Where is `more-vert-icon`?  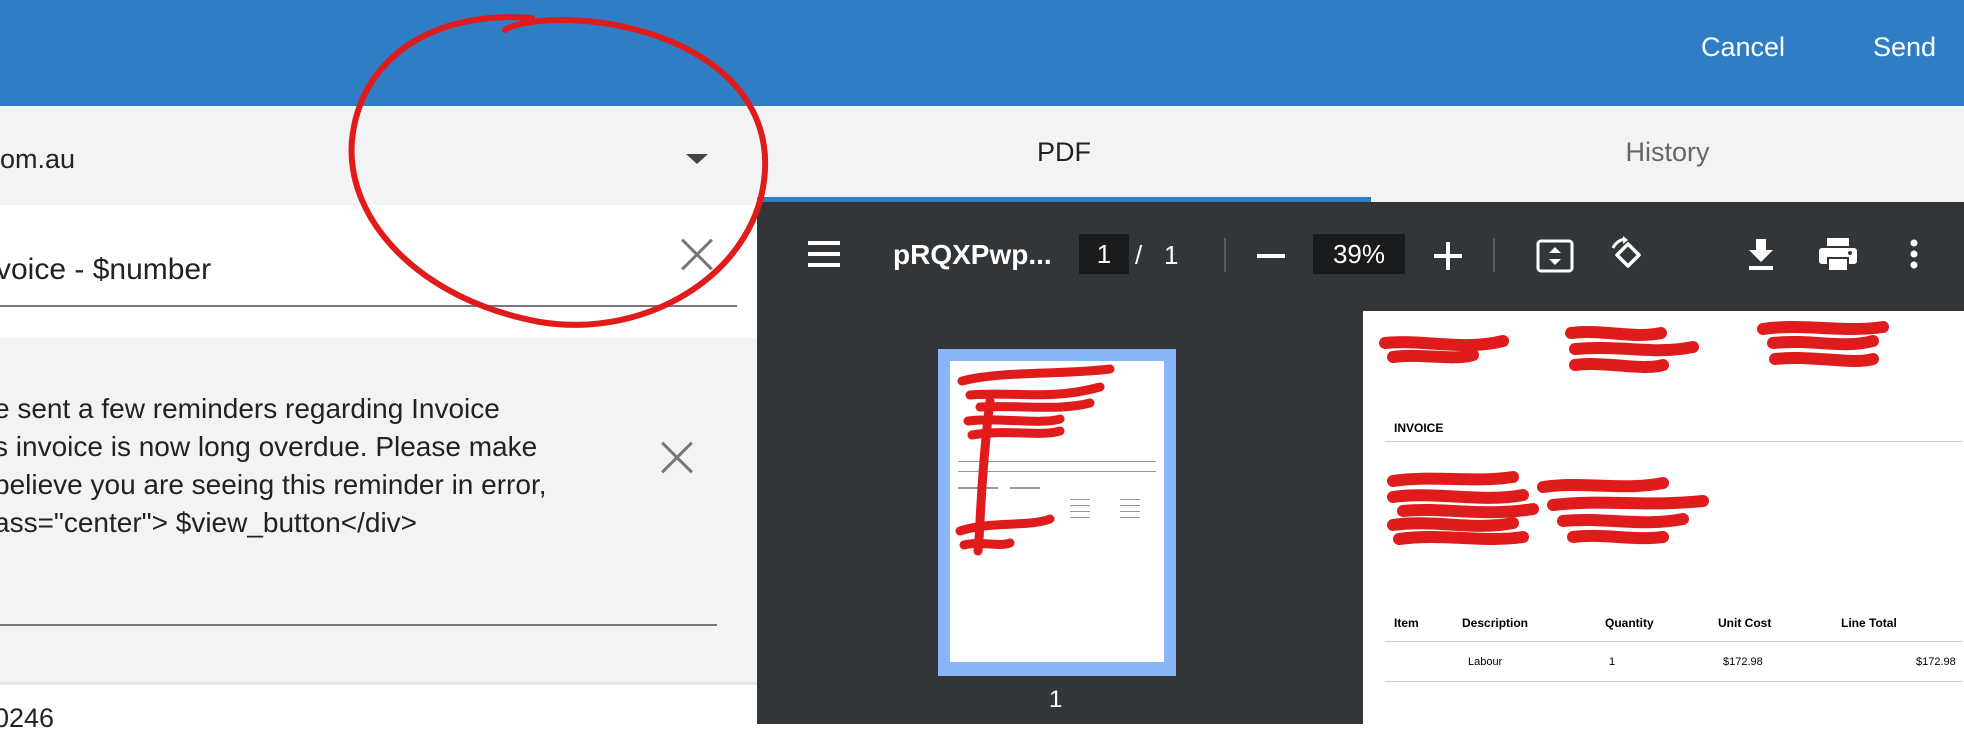 more-vert-icon is located at coordinates (1914, 254).